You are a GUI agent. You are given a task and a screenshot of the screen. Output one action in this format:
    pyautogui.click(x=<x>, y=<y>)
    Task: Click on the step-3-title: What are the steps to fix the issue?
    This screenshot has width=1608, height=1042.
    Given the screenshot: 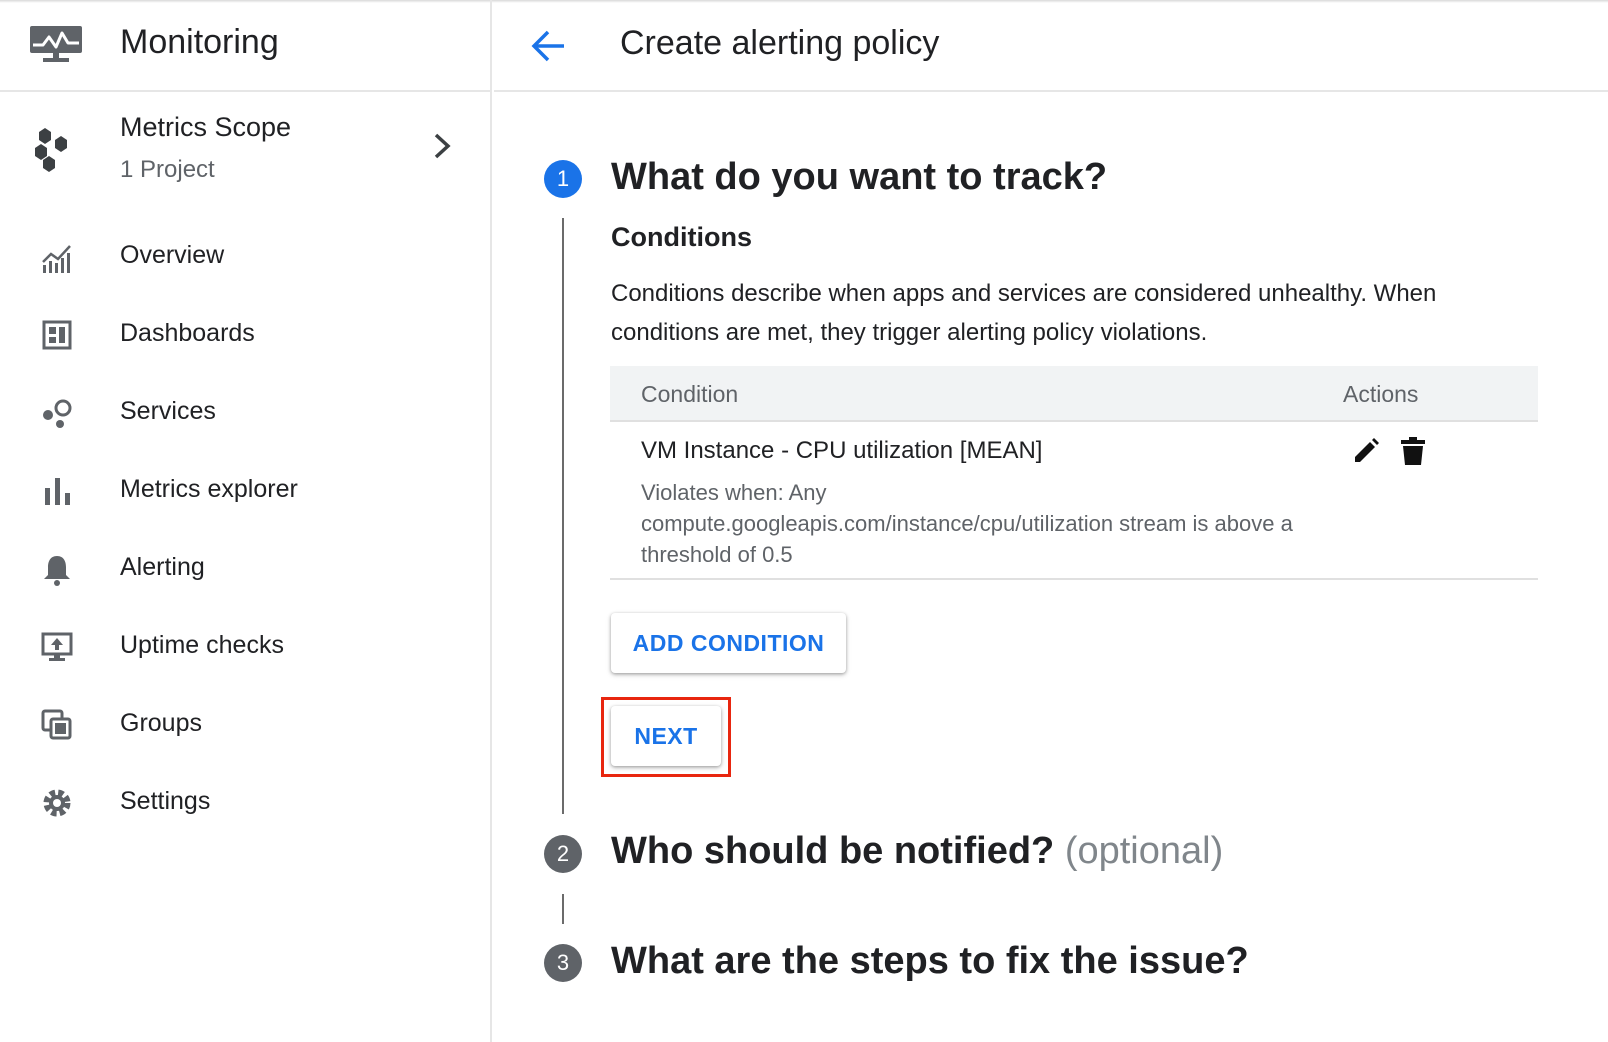 What is the action you would take?
    pyautogui.click(x=930, y=961)
    